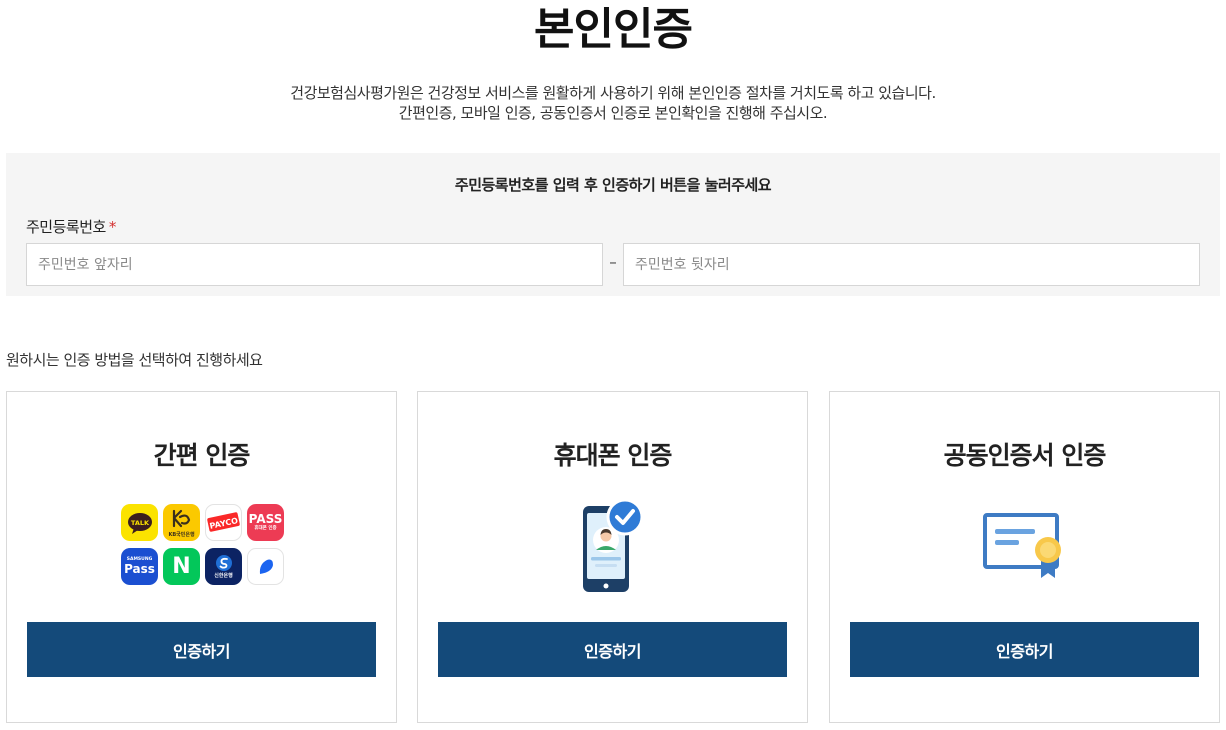 The height and width of the screenshot is (730, 1226). I want to click on mobile-auth-title: 휴대폰 인증, so click(613, 455).